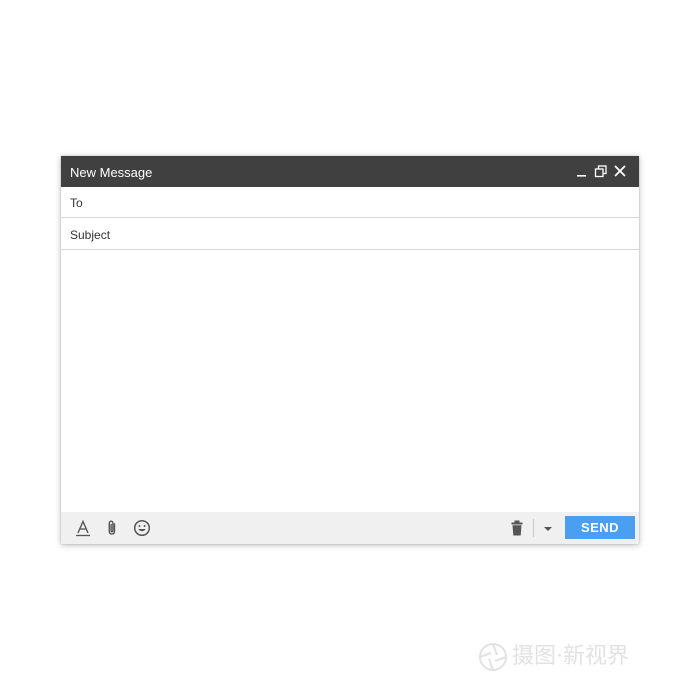 Image resolution: width=700 pixels, height=700 pixels. Describe the element at coordinates (83, 528) in the screenshot. I see `text-format-icon` at that location.